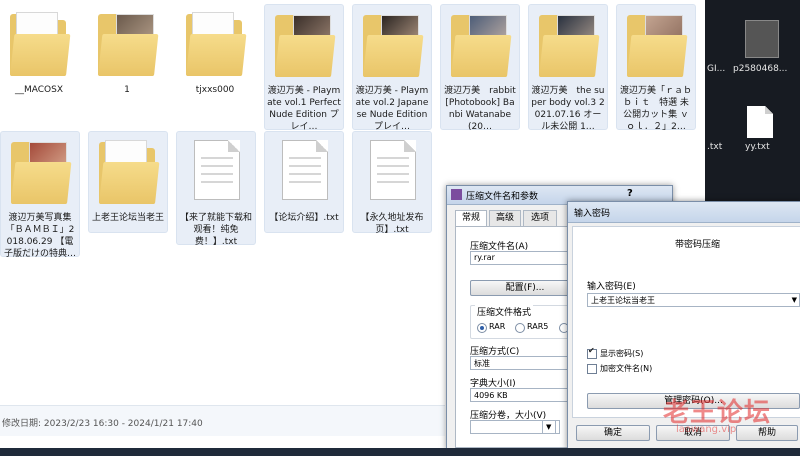  What do you see at coordinates (456, 194) in the screenshot?
I see `winrar-icon` at bounding box center [456, 194].